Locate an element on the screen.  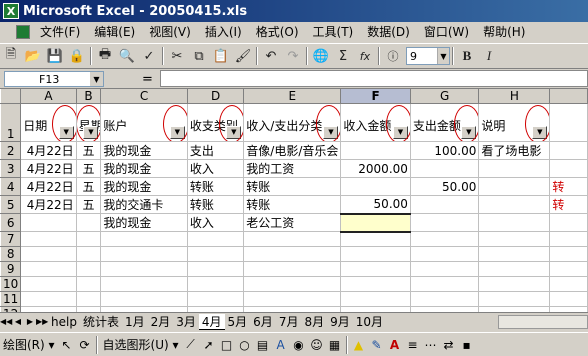
line-icon: ⟋ is located at coordinates (191, 345).